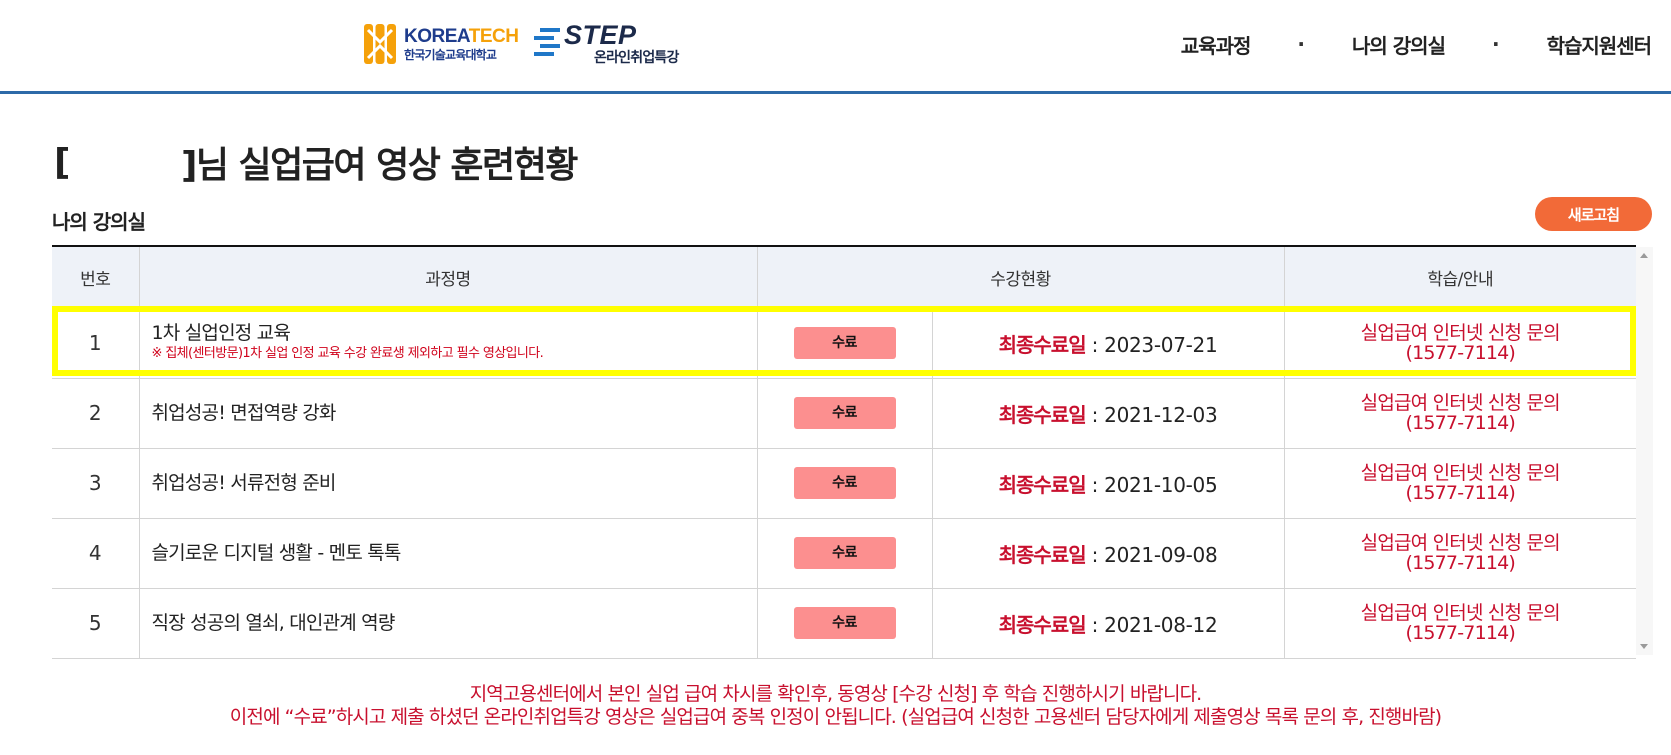  What do you see at coordinates (1644, 255) in the screenshot?
I see `scroll-up-arrow-icon` at bounding box center [1644, 255].